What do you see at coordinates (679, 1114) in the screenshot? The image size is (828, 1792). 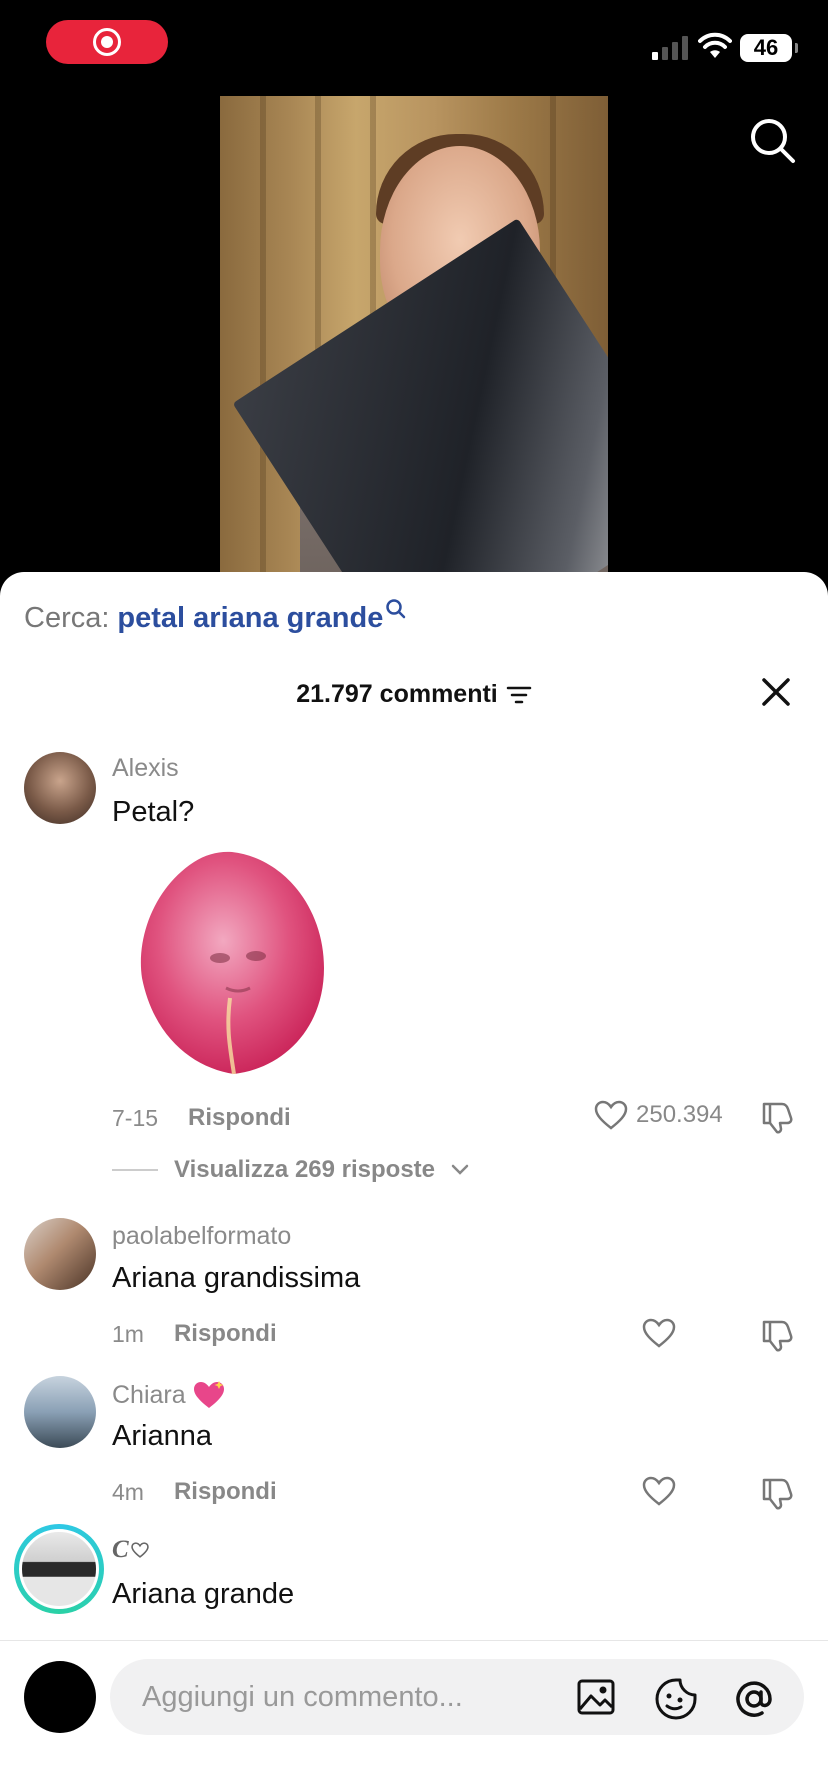 I see `like-count: 250.394` at bounding box center [679, 1114].